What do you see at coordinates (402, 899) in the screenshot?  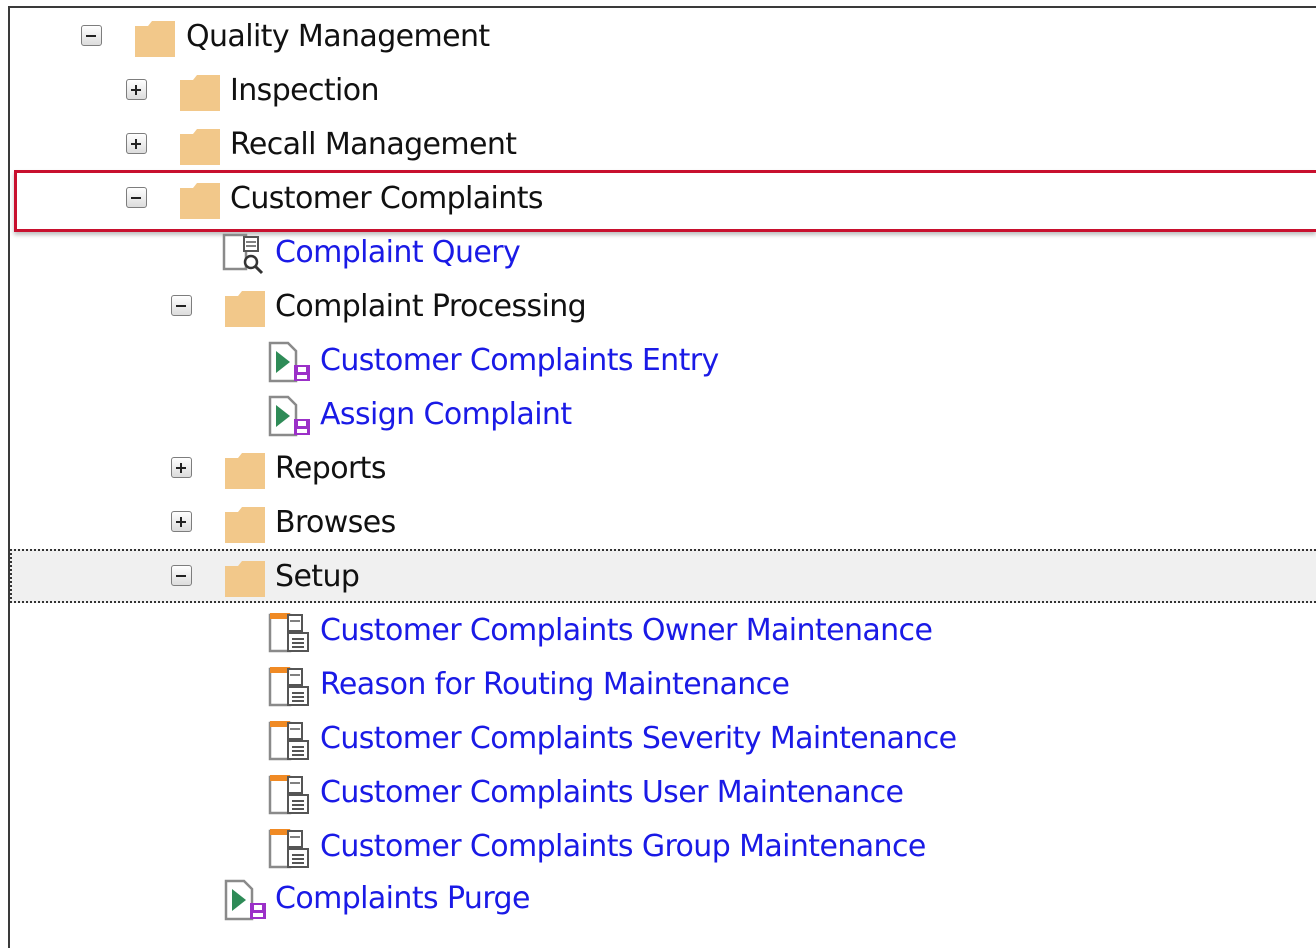 I see `tree-item-label: Complaints Purge` at bounding box center [402, 899].